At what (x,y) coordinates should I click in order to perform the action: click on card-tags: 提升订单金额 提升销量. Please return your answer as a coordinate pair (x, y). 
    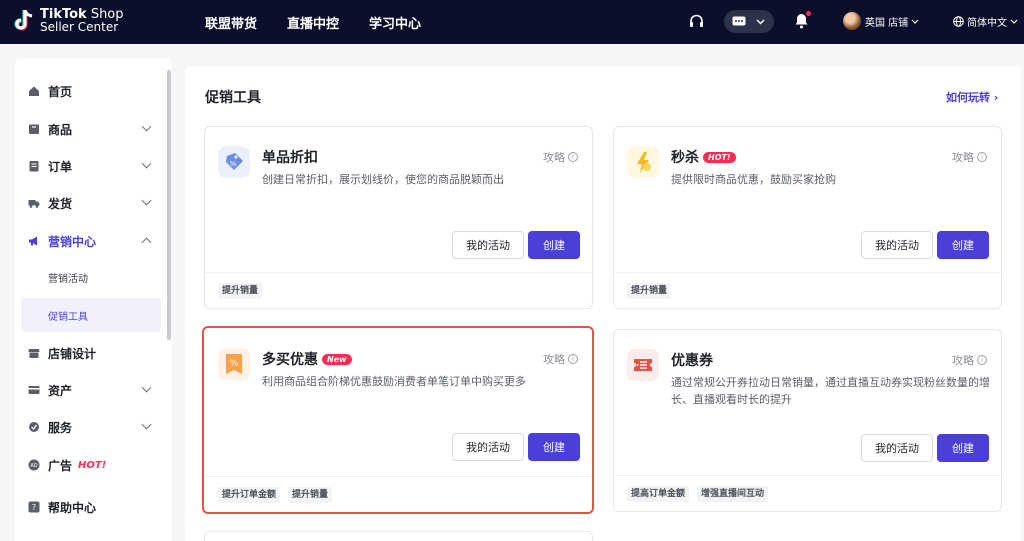
    Looking at the image, I should click on (398, 494).